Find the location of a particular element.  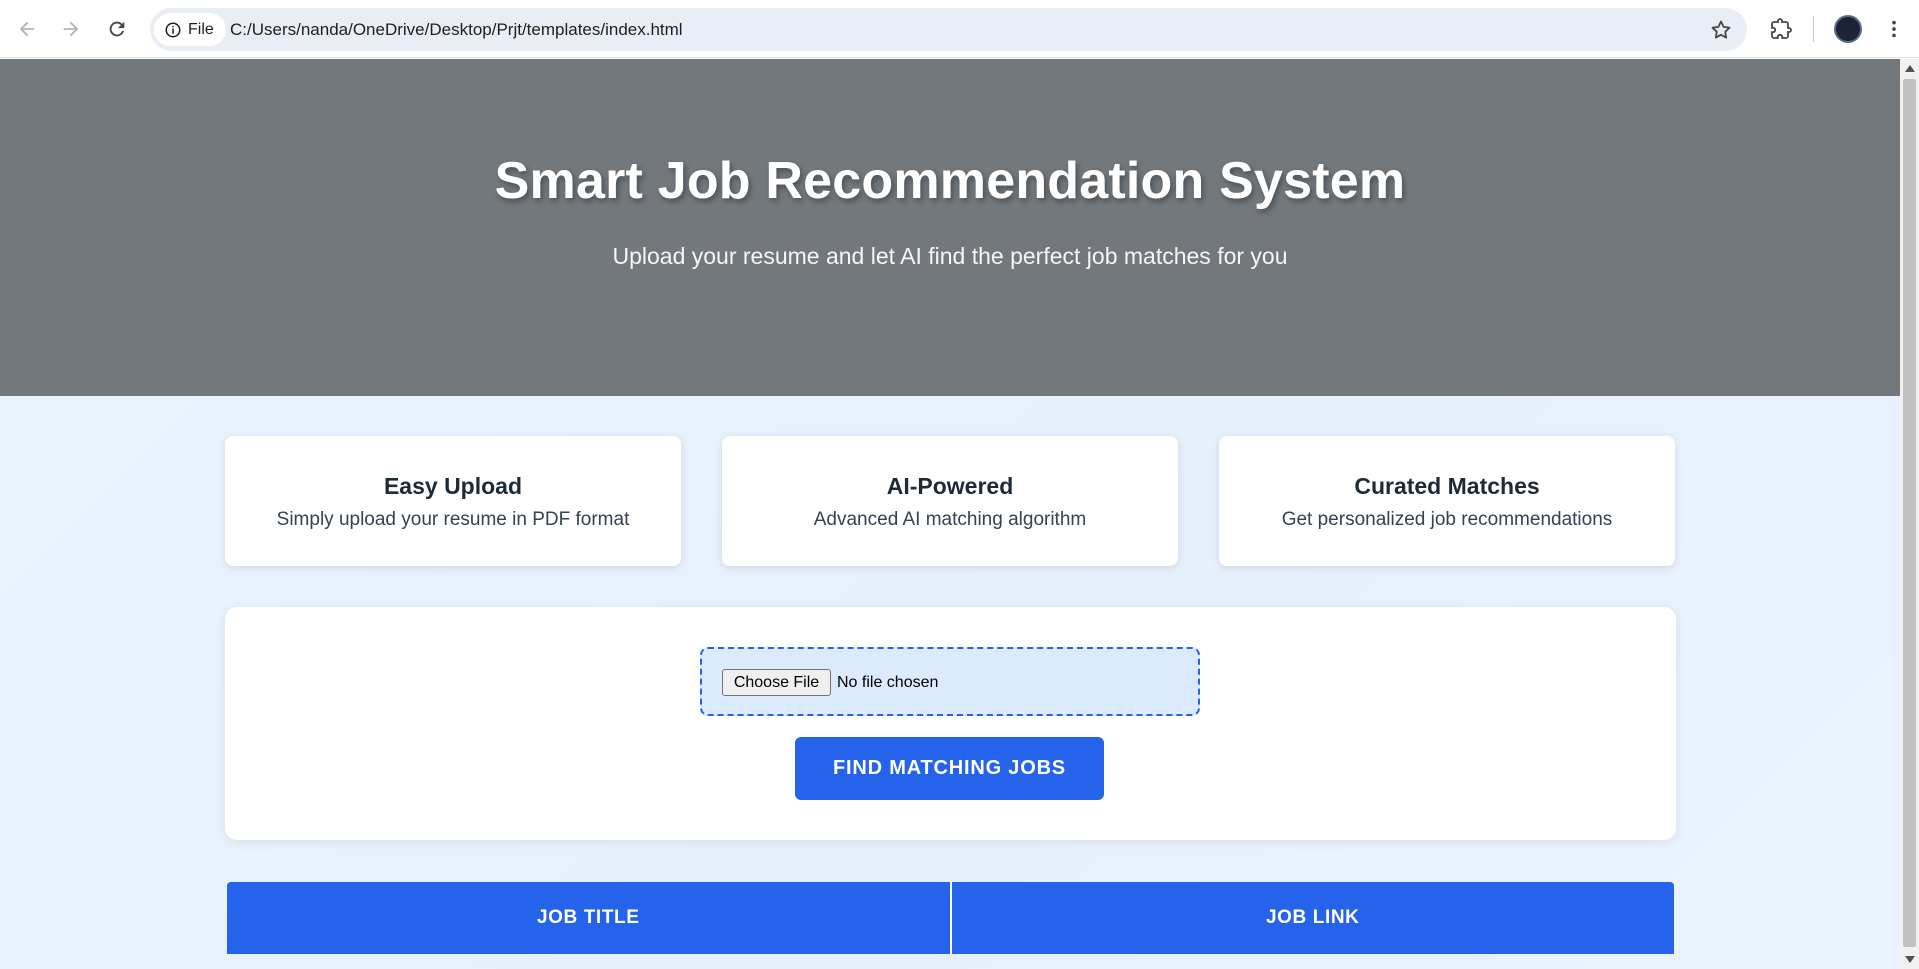

profile-avatar is located at coordinates (1848, 29).